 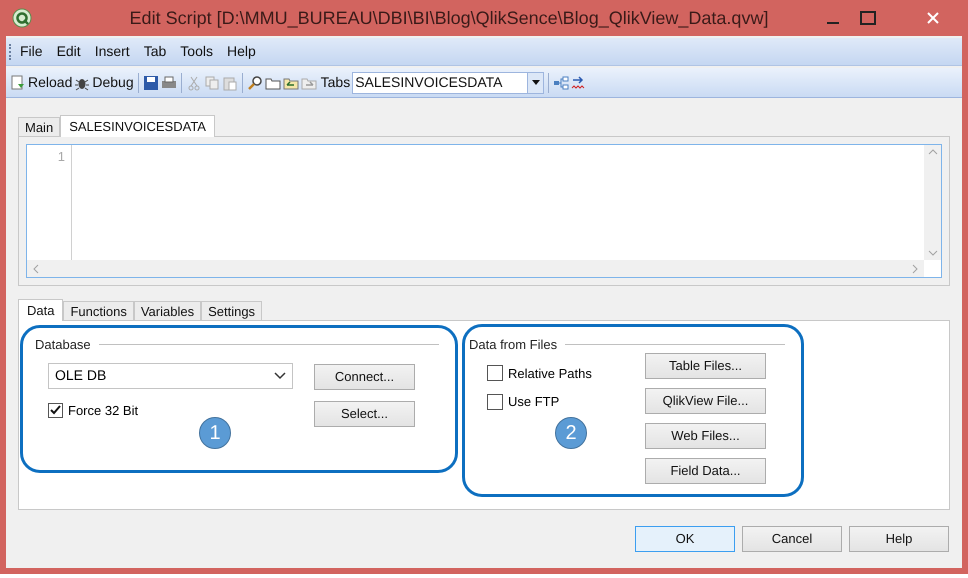 I want to click on document-arrow-icon, so click(x=18, y=82).